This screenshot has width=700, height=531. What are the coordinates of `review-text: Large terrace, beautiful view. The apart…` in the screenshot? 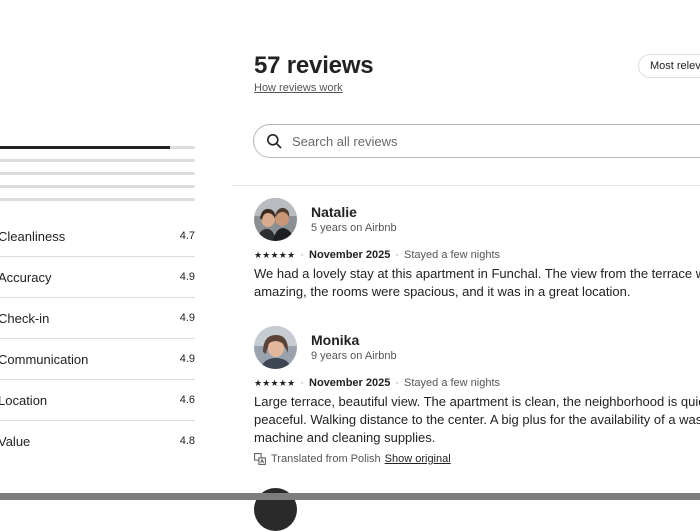 It's located at (477, 419).